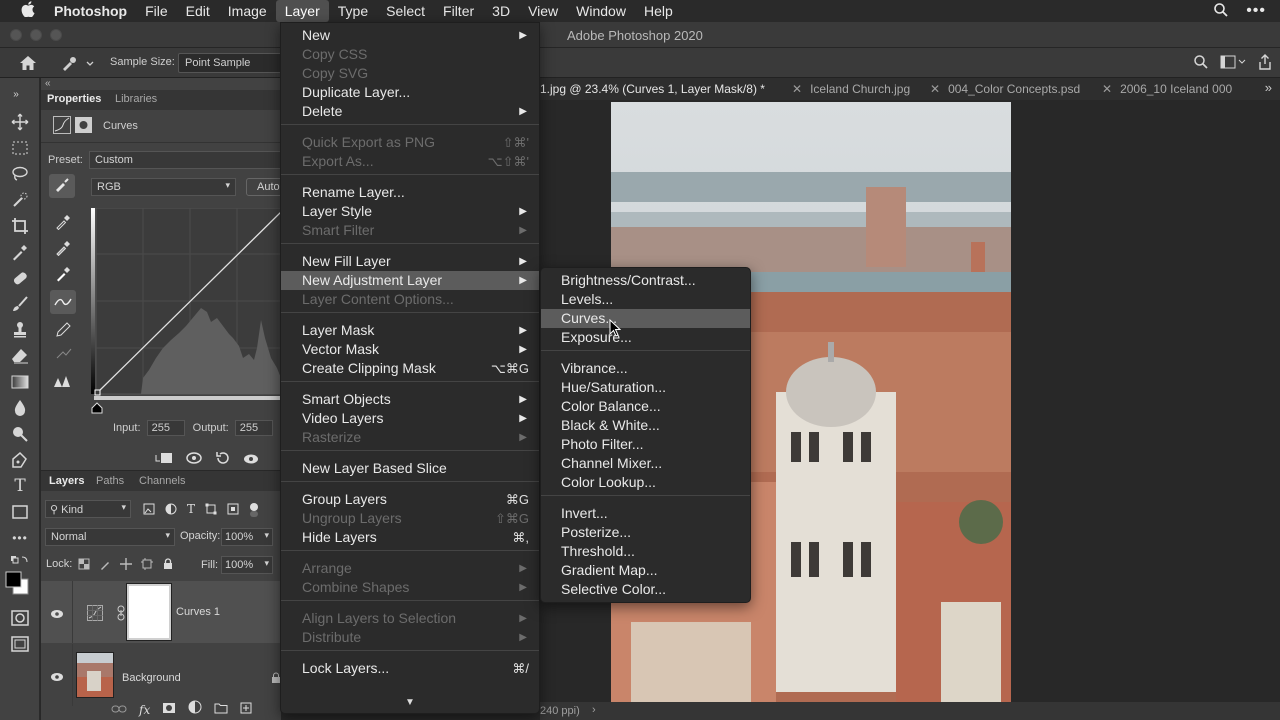 This screenshot has height=720, width=1280. Describe the element at coordinates (246, 710) in the screenshot. I see `new-layer-icon` at that location.